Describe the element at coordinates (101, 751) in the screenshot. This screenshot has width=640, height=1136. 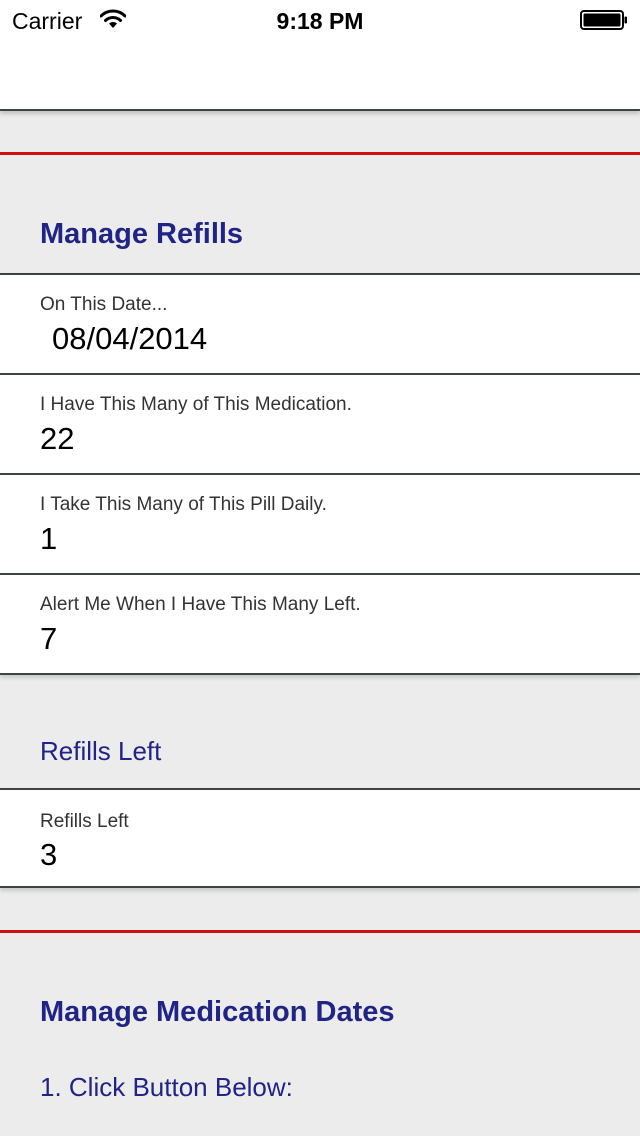
I see `refills-left-heading: Refills Left` at that location.